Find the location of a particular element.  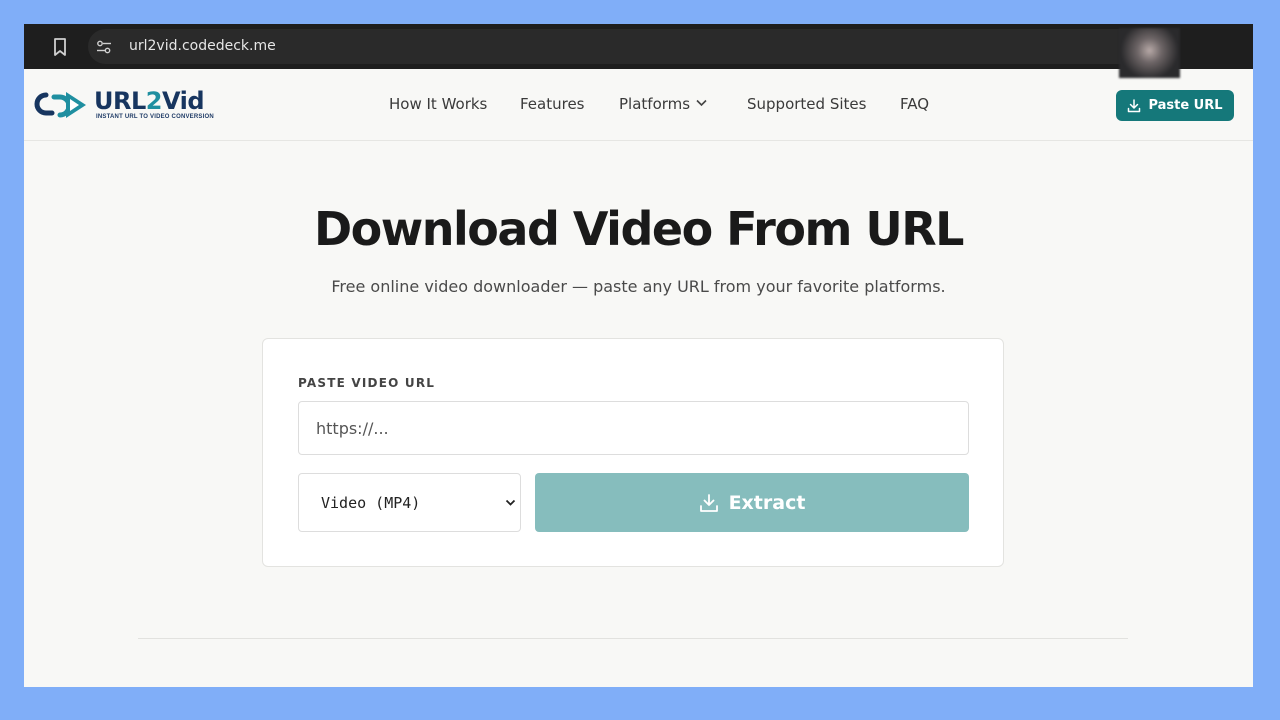

page-title: Download Video From URL is located at coordinates (639, 229).